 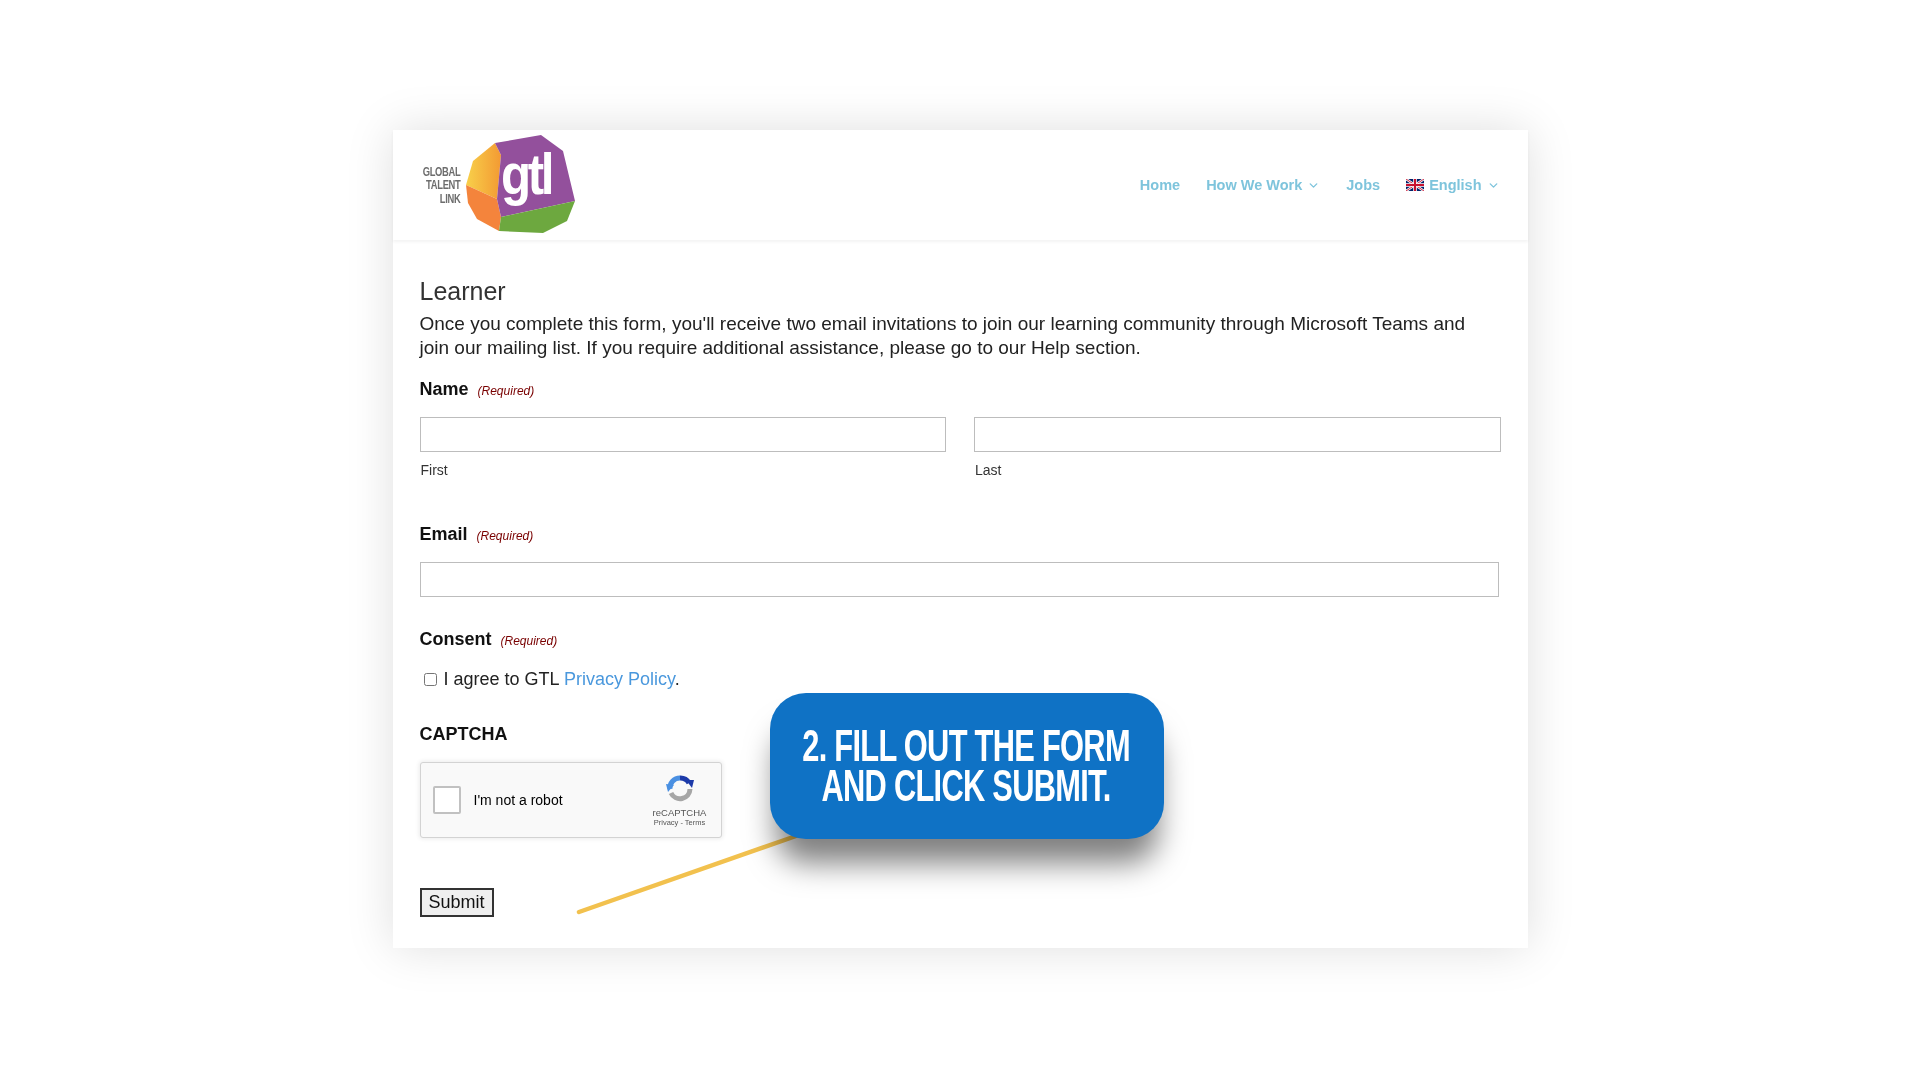 I want to click on form-title: Learner, so click(x=463, y=291).